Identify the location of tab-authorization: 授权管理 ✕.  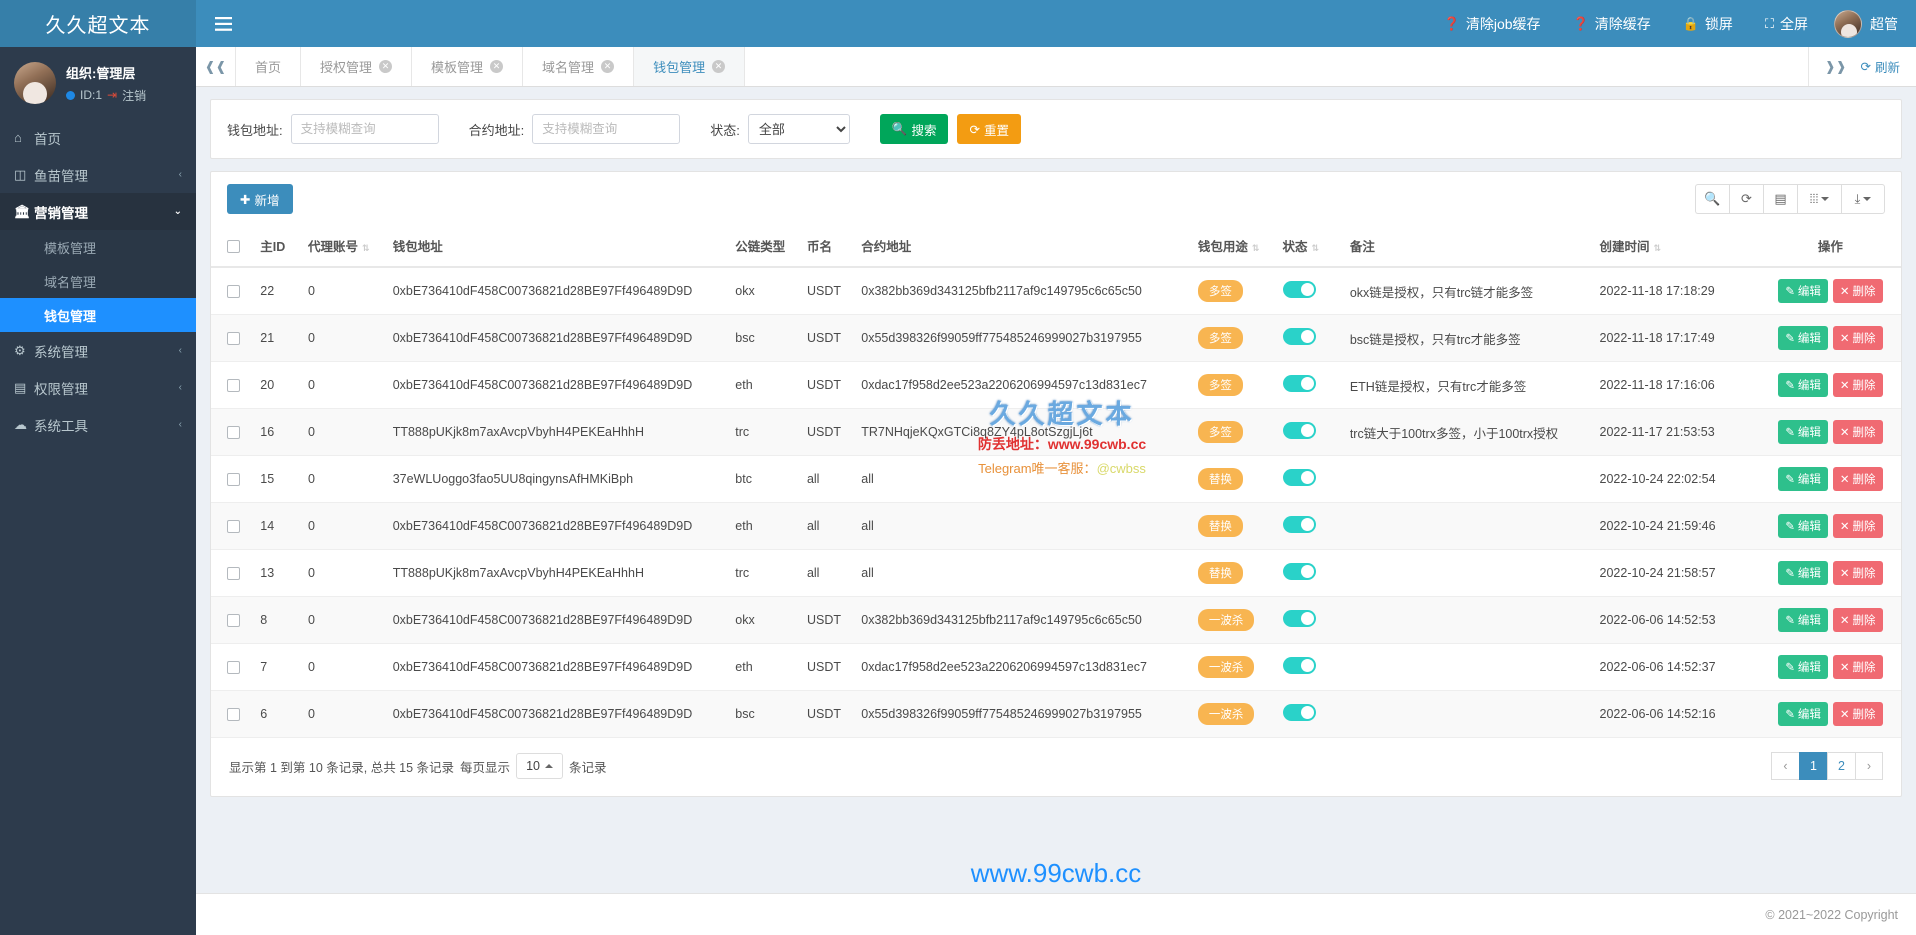
(357, 66).